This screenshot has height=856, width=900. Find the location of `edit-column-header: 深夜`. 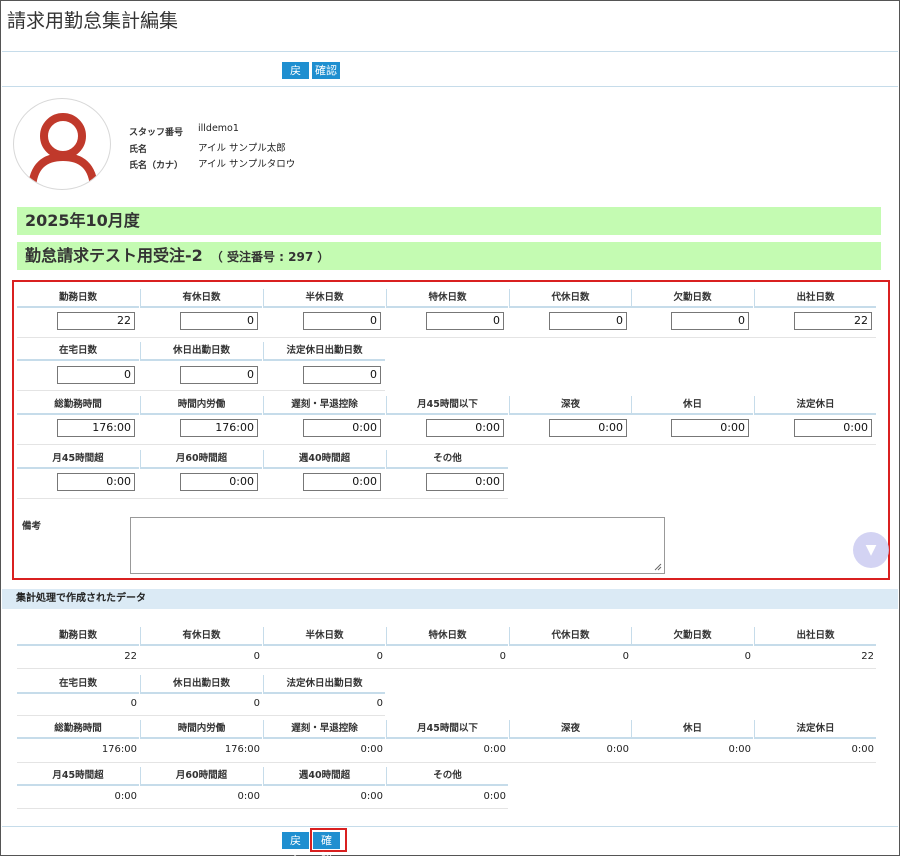

edit-column-header: 深夜 is located at coordinates (570, 405).